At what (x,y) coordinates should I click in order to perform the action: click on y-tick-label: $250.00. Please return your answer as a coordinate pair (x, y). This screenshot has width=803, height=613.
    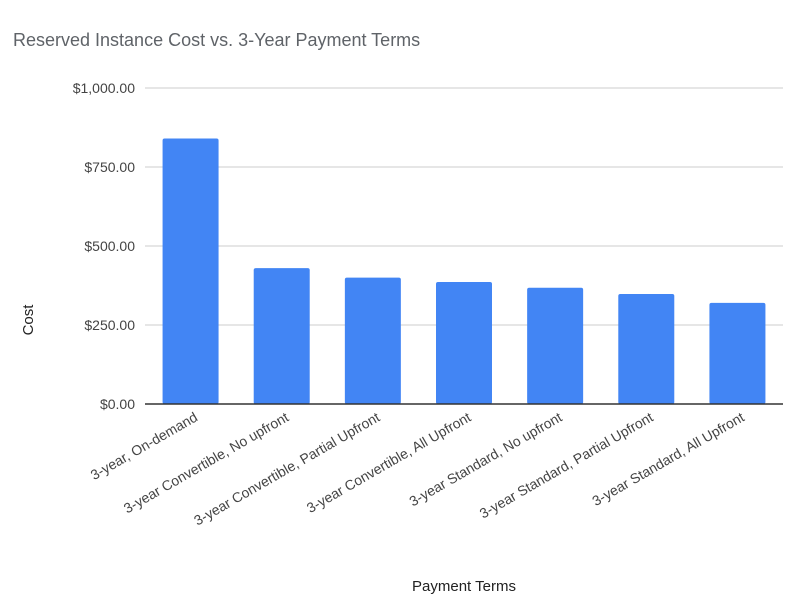
    Looking at the image, I should click on (109, 325).